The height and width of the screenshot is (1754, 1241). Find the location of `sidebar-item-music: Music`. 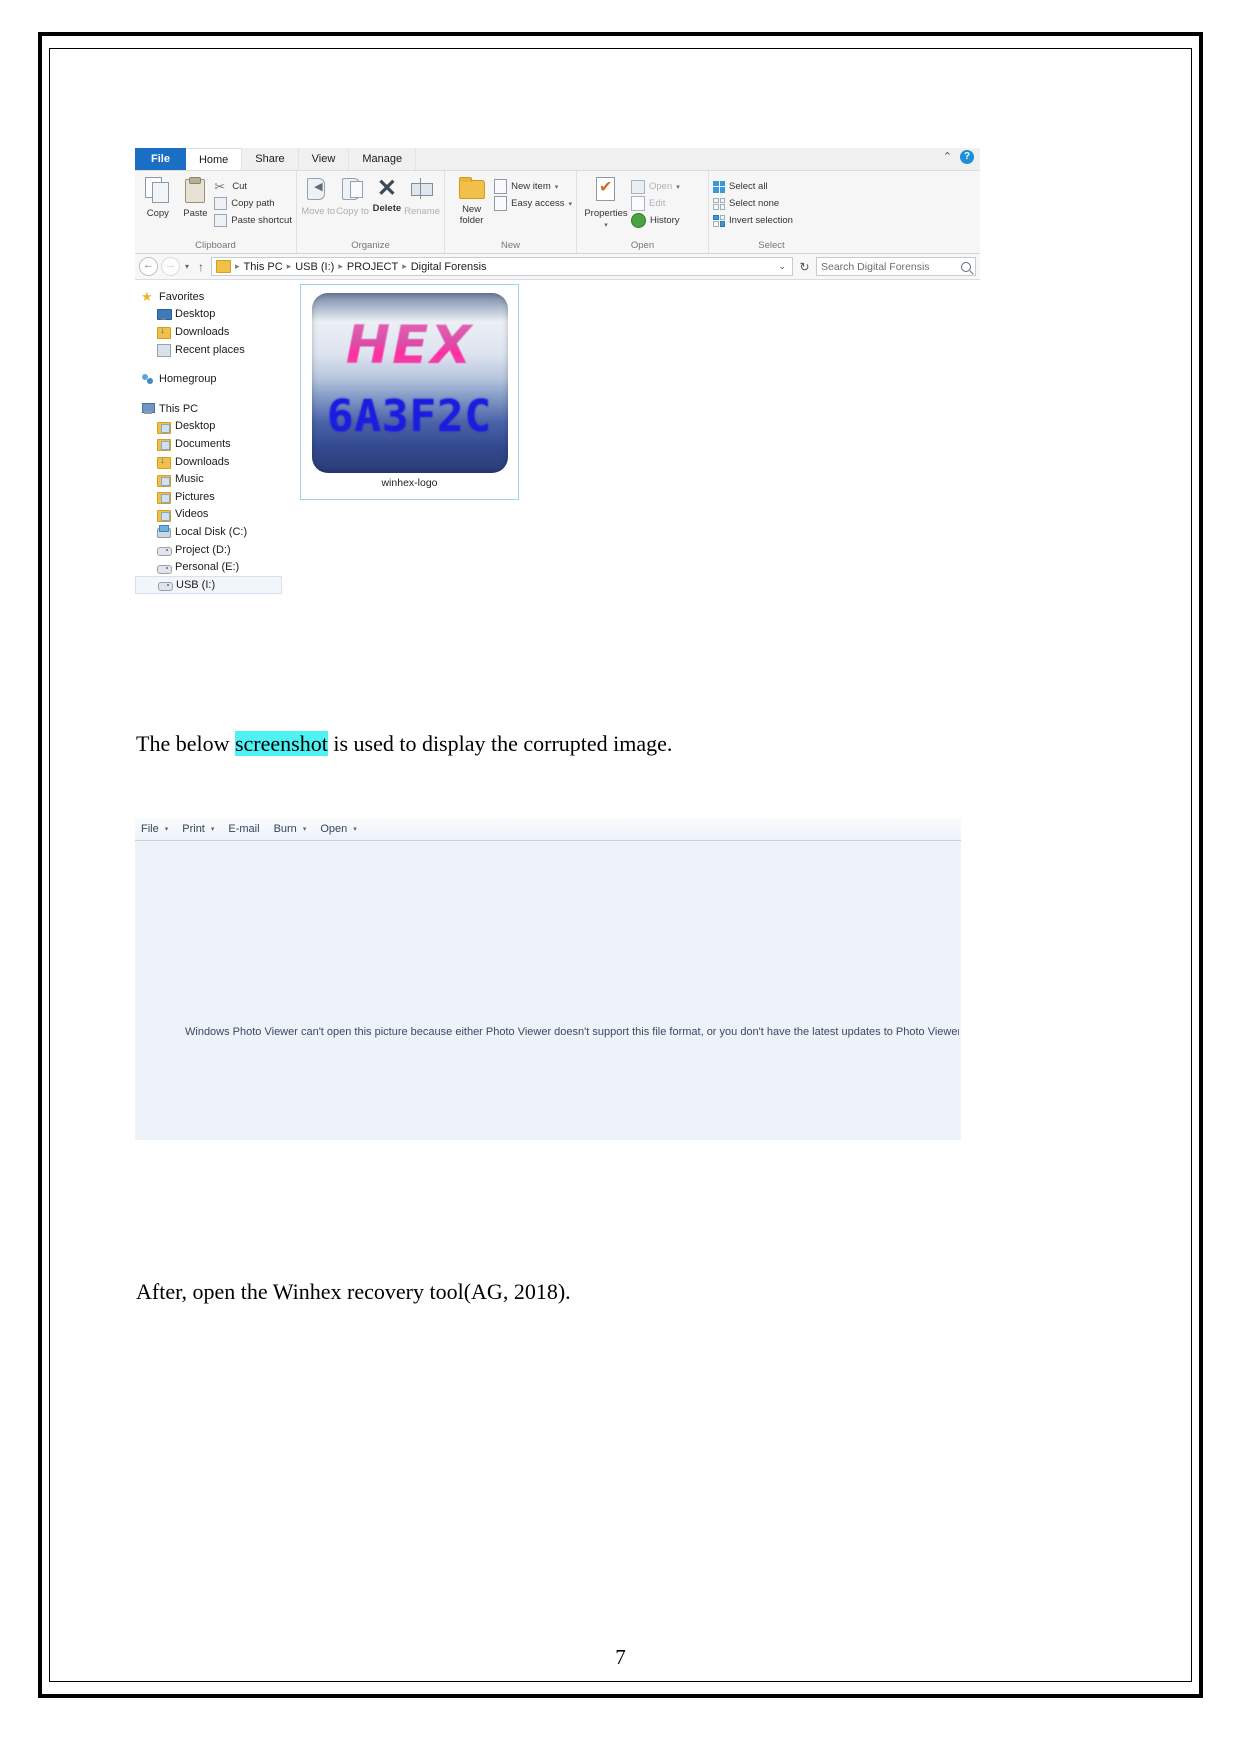

sidebar-item-music: Music is located at coordinates (210, 479).